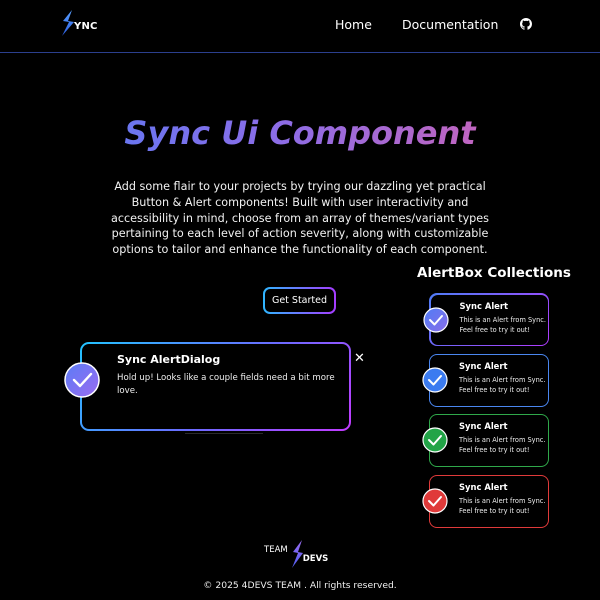  I want to click on footer-devs-label: DEVS, so click(315, 559).